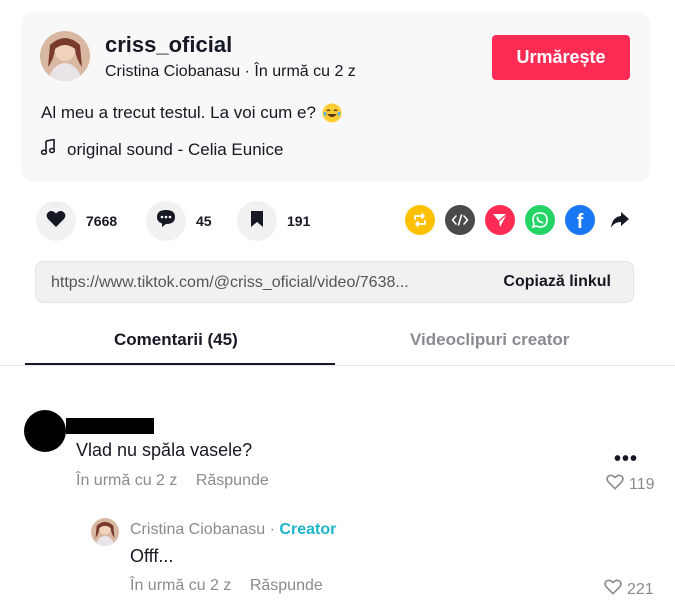 This screenshot has width=675, height=604. What do you see at coordinates (181, 585) in the screenshot?
I see `reply-time: În urmă cu 2 z` at bounding box center [181, 585].